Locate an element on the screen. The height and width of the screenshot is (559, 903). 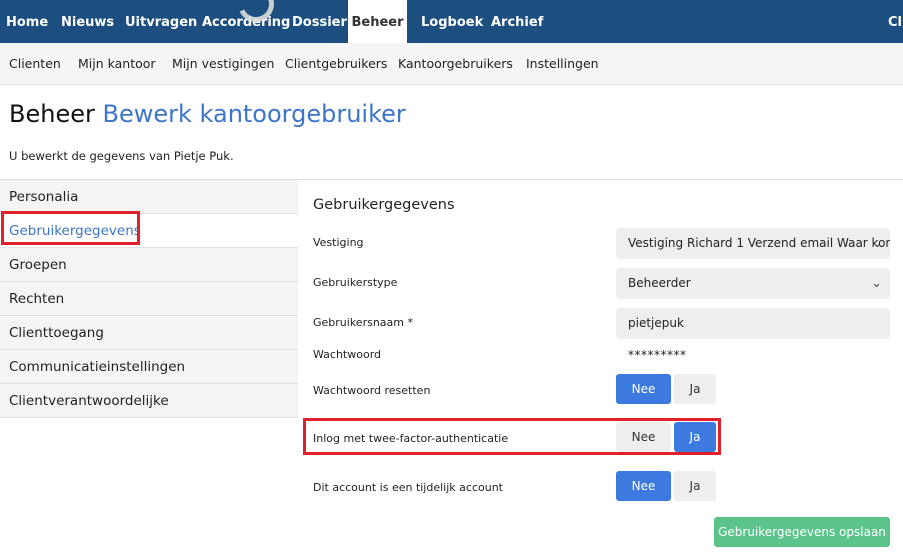
section-title: Gebruikergegevens is located at coordinates (384, 205).